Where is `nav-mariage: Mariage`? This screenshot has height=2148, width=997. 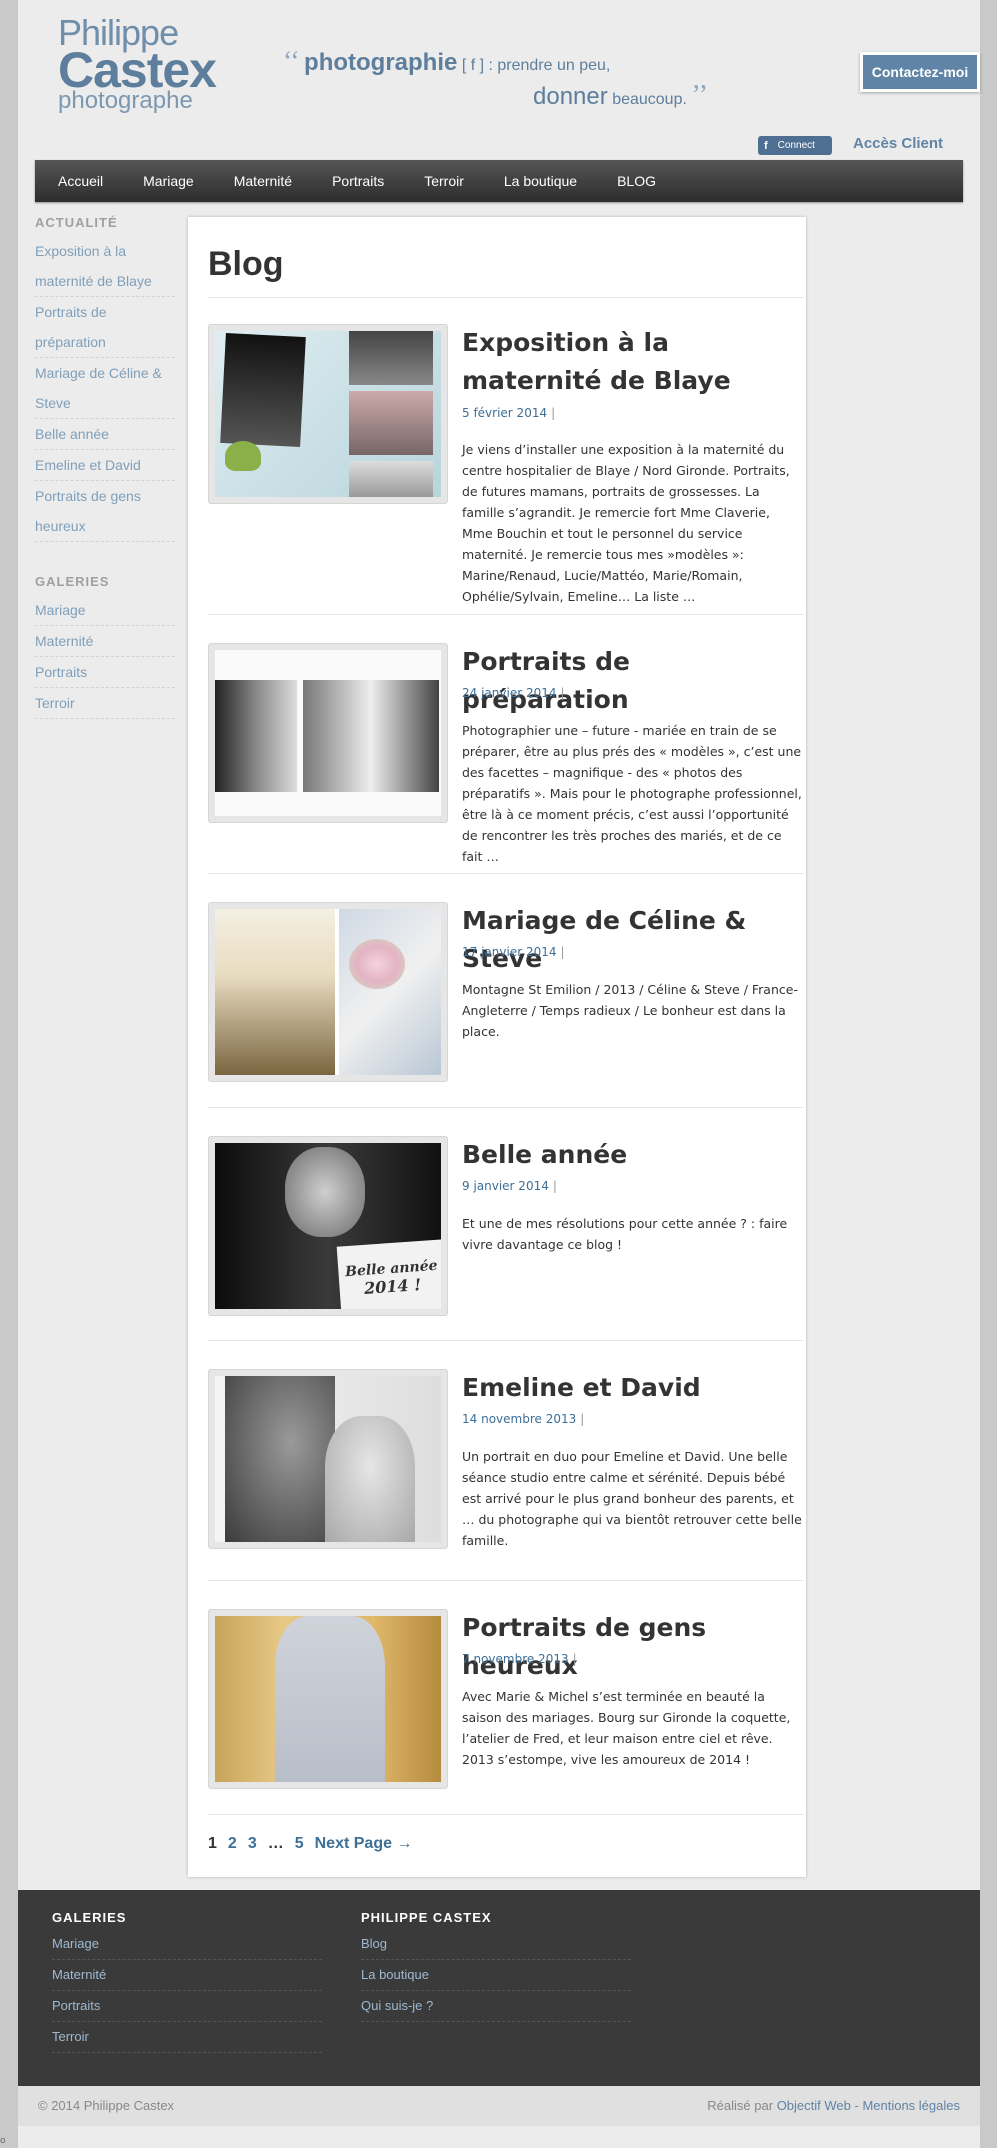
nav-mariage: Mariage is located at coordinates (168, 181).